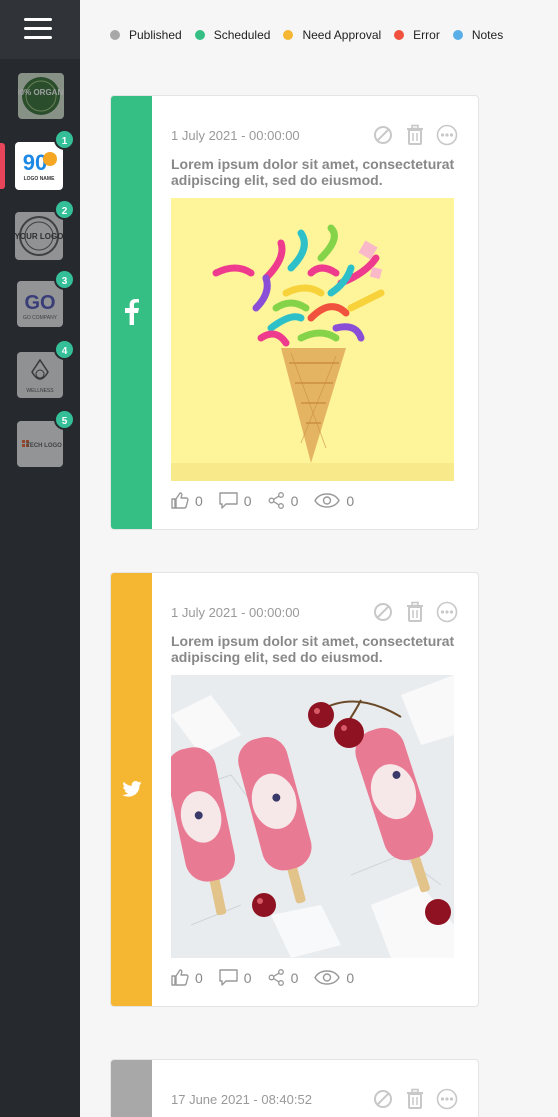 The image size is (558, 1117). I want to click on legend-need-approval: Need Approval, so click(332, 35).